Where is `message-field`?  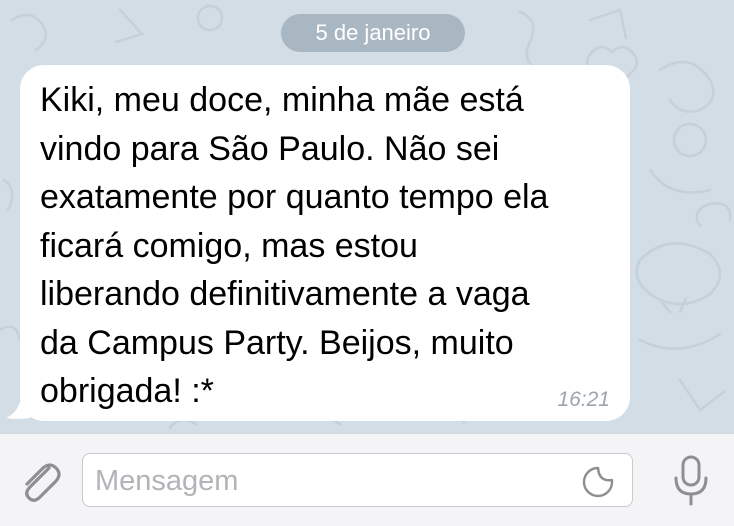 message-field is located at coordinates (357, 480).